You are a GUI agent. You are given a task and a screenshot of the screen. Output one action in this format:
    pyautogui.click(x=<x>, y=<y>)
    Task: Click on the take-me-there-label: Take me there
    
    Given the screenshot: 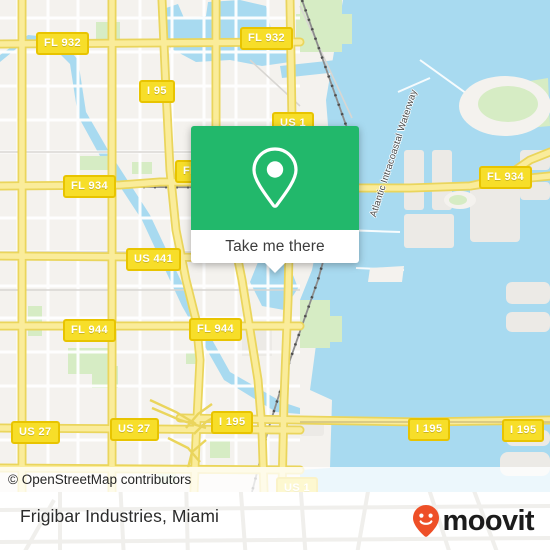 What is the action you would take?
    pyautogui.click(x=275, y=246)
    